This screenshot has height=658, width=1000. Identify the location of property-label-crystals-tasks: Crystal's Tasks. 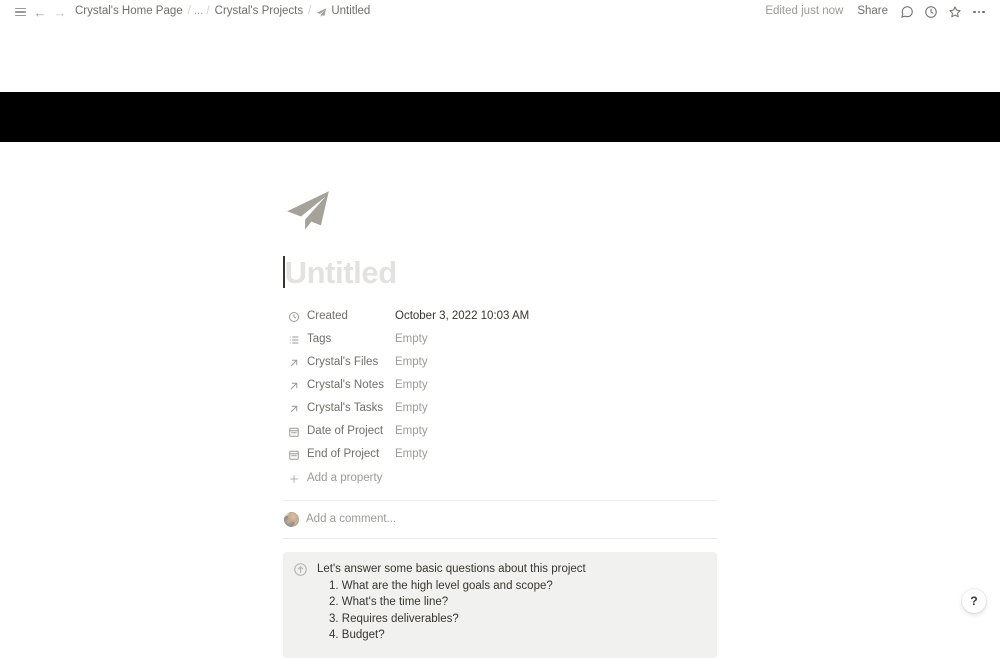
(336, 408).